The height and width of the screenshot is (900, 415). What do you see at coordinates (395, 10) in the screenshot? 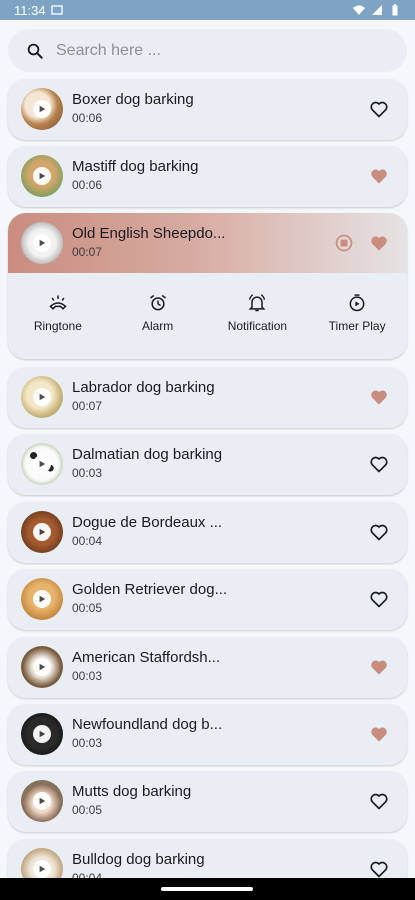
I see `battery-icon` at bounding box center [395, 10].